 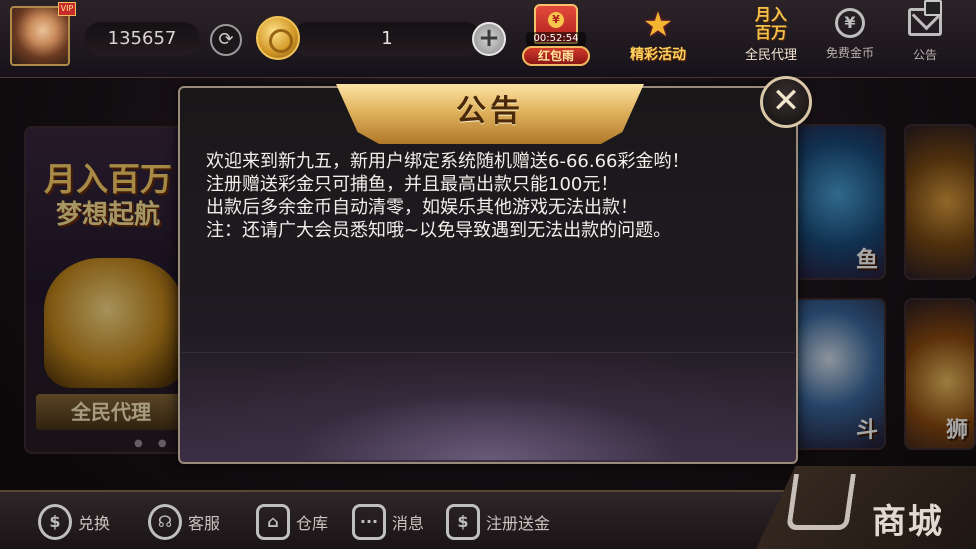 What do you see at coordinates (488, 406) in the screenshot?
I see `dialog-shade` at bounding box center [488, 406].